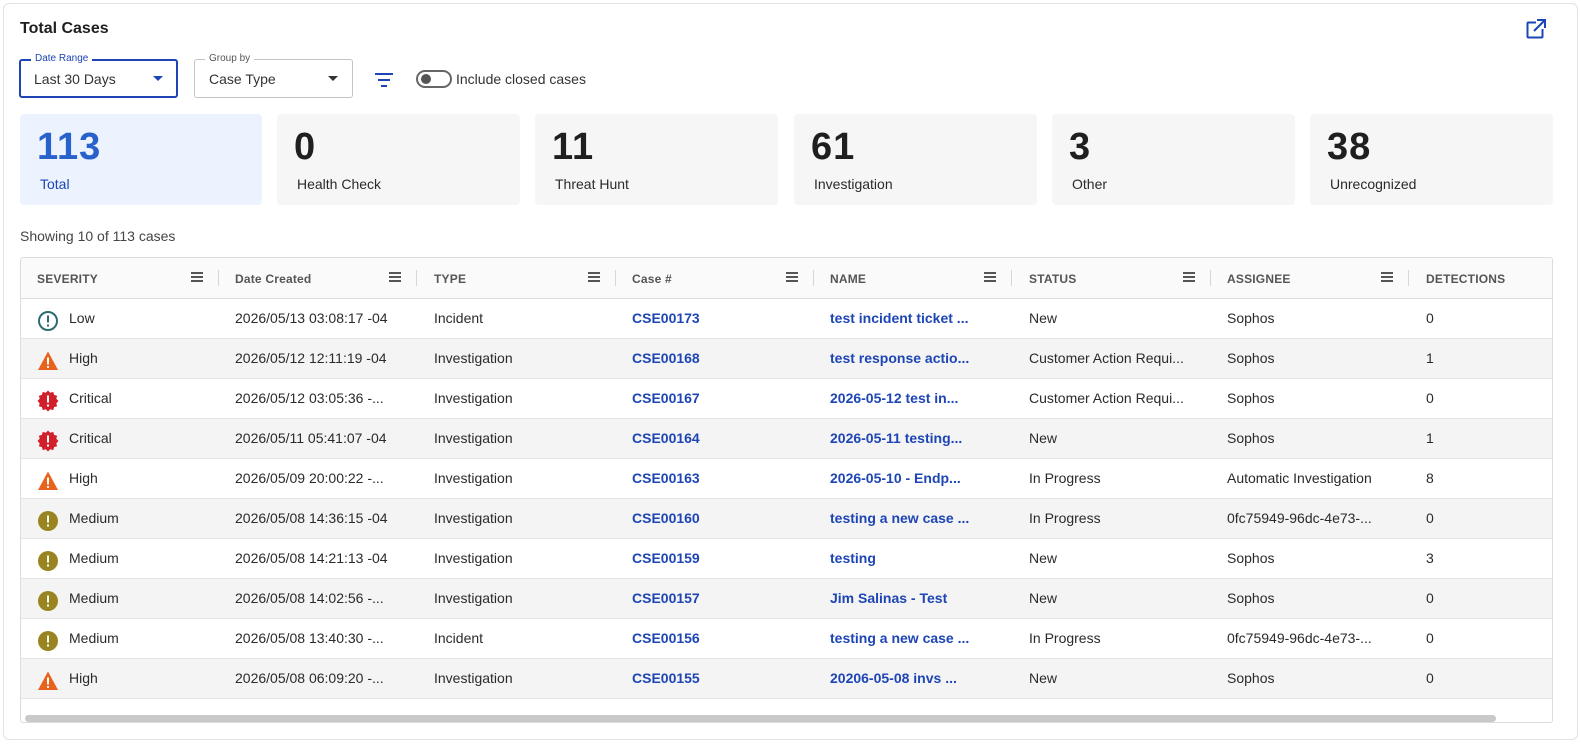  I want to click on status-cell: In Progress, so click(1065, 518).